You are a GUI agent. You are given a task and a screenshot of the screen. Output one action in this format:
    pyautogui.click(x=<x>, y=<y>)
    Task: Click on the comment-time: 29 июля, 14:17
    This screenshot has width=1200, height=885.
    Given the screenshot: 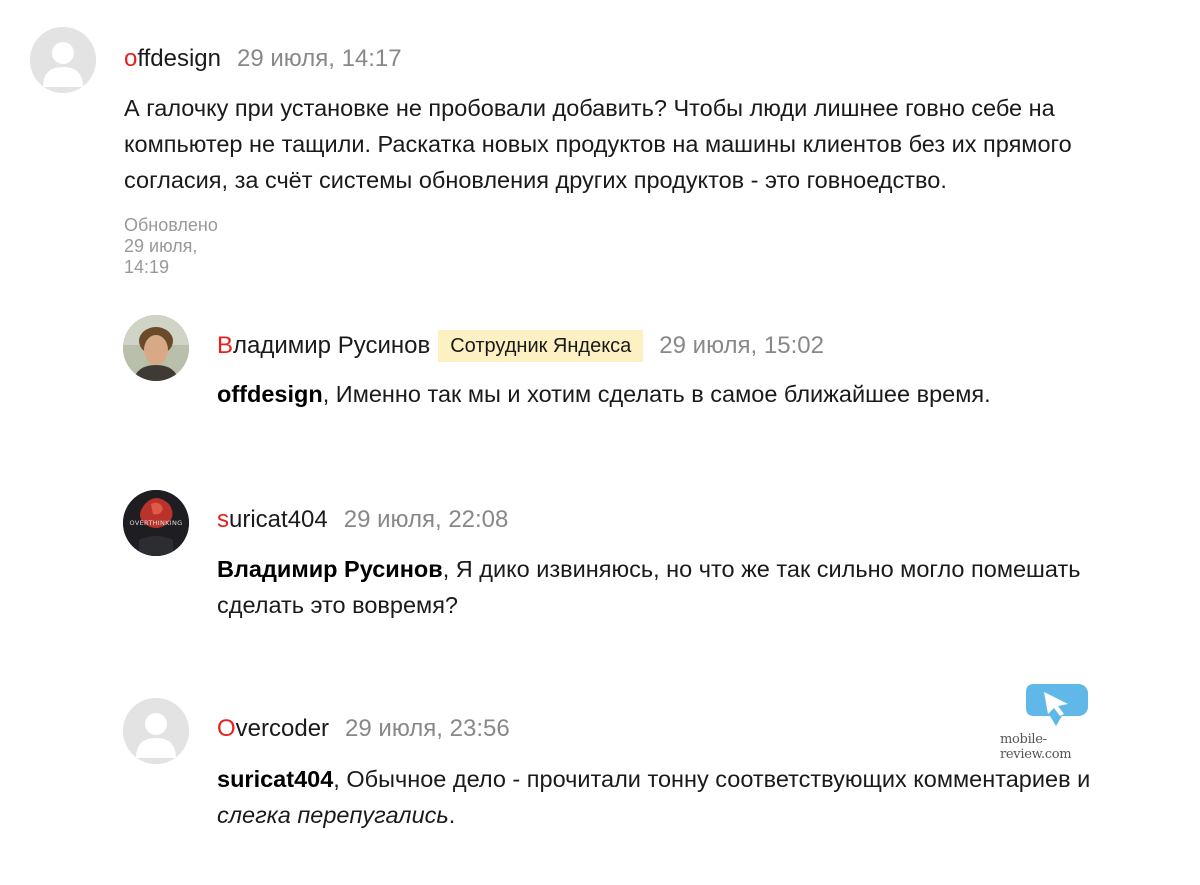 What is the action you would take?
    pyautogui.click(x=319, y=59)
    